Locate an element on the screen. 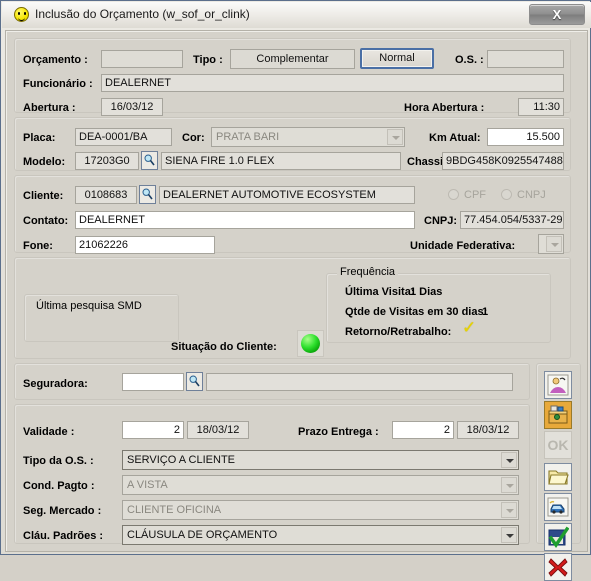 Image resolution: width=591 pixels, height=581 pixels. ok-icon: OK is located at coordinates (558, 445).